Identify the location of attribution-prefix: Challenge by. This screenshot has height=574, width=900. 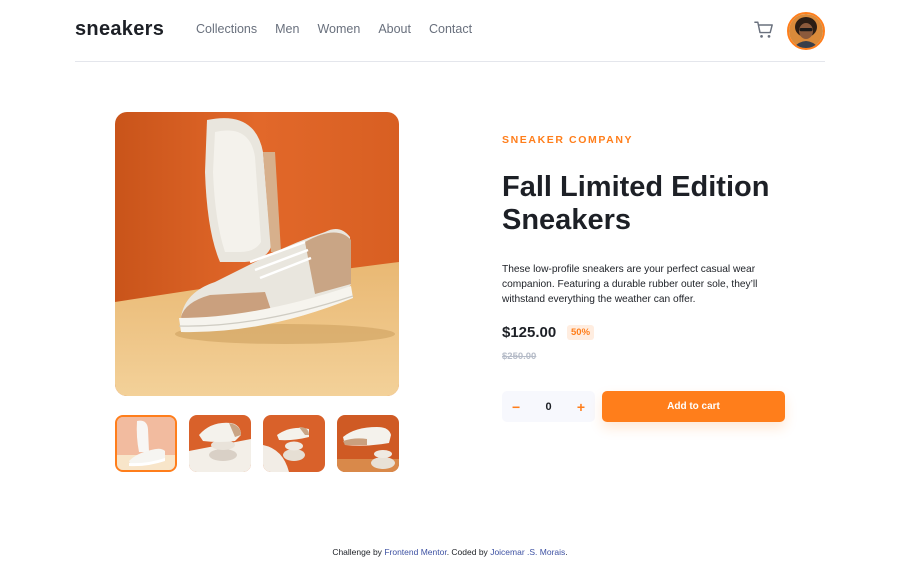
(357, 552).